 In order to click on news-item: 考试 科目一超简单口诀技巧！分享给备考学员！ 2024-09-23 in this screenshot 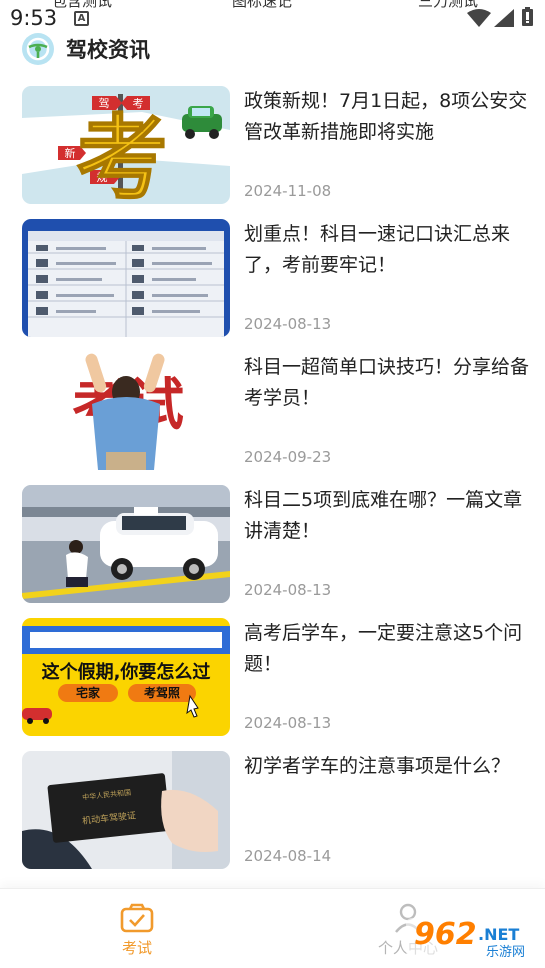, I will do `click(277, 412)`.